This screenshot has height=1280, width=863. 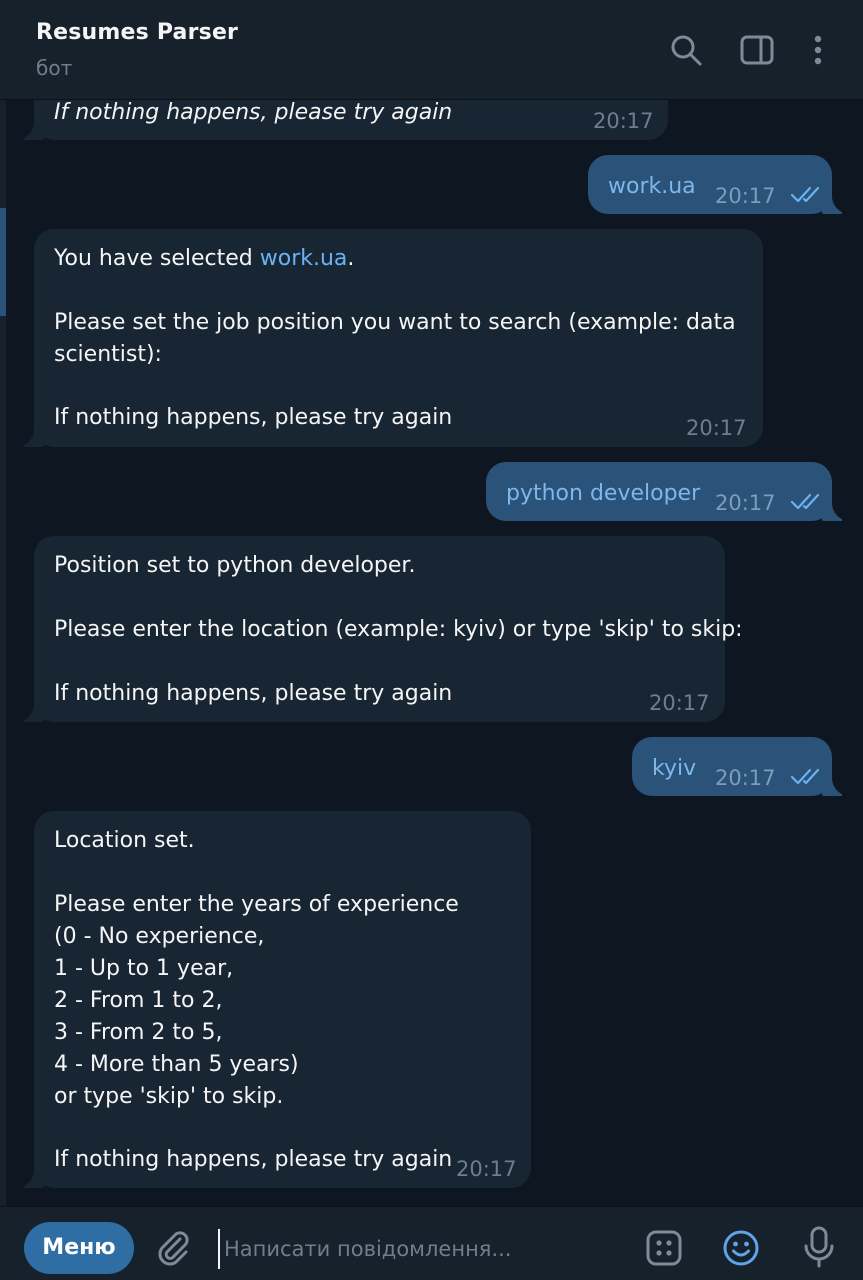 What do you see at coordinates (603, 493) in the screenshot?
I see `message-text: python developer` at bounding box center [603, 493].